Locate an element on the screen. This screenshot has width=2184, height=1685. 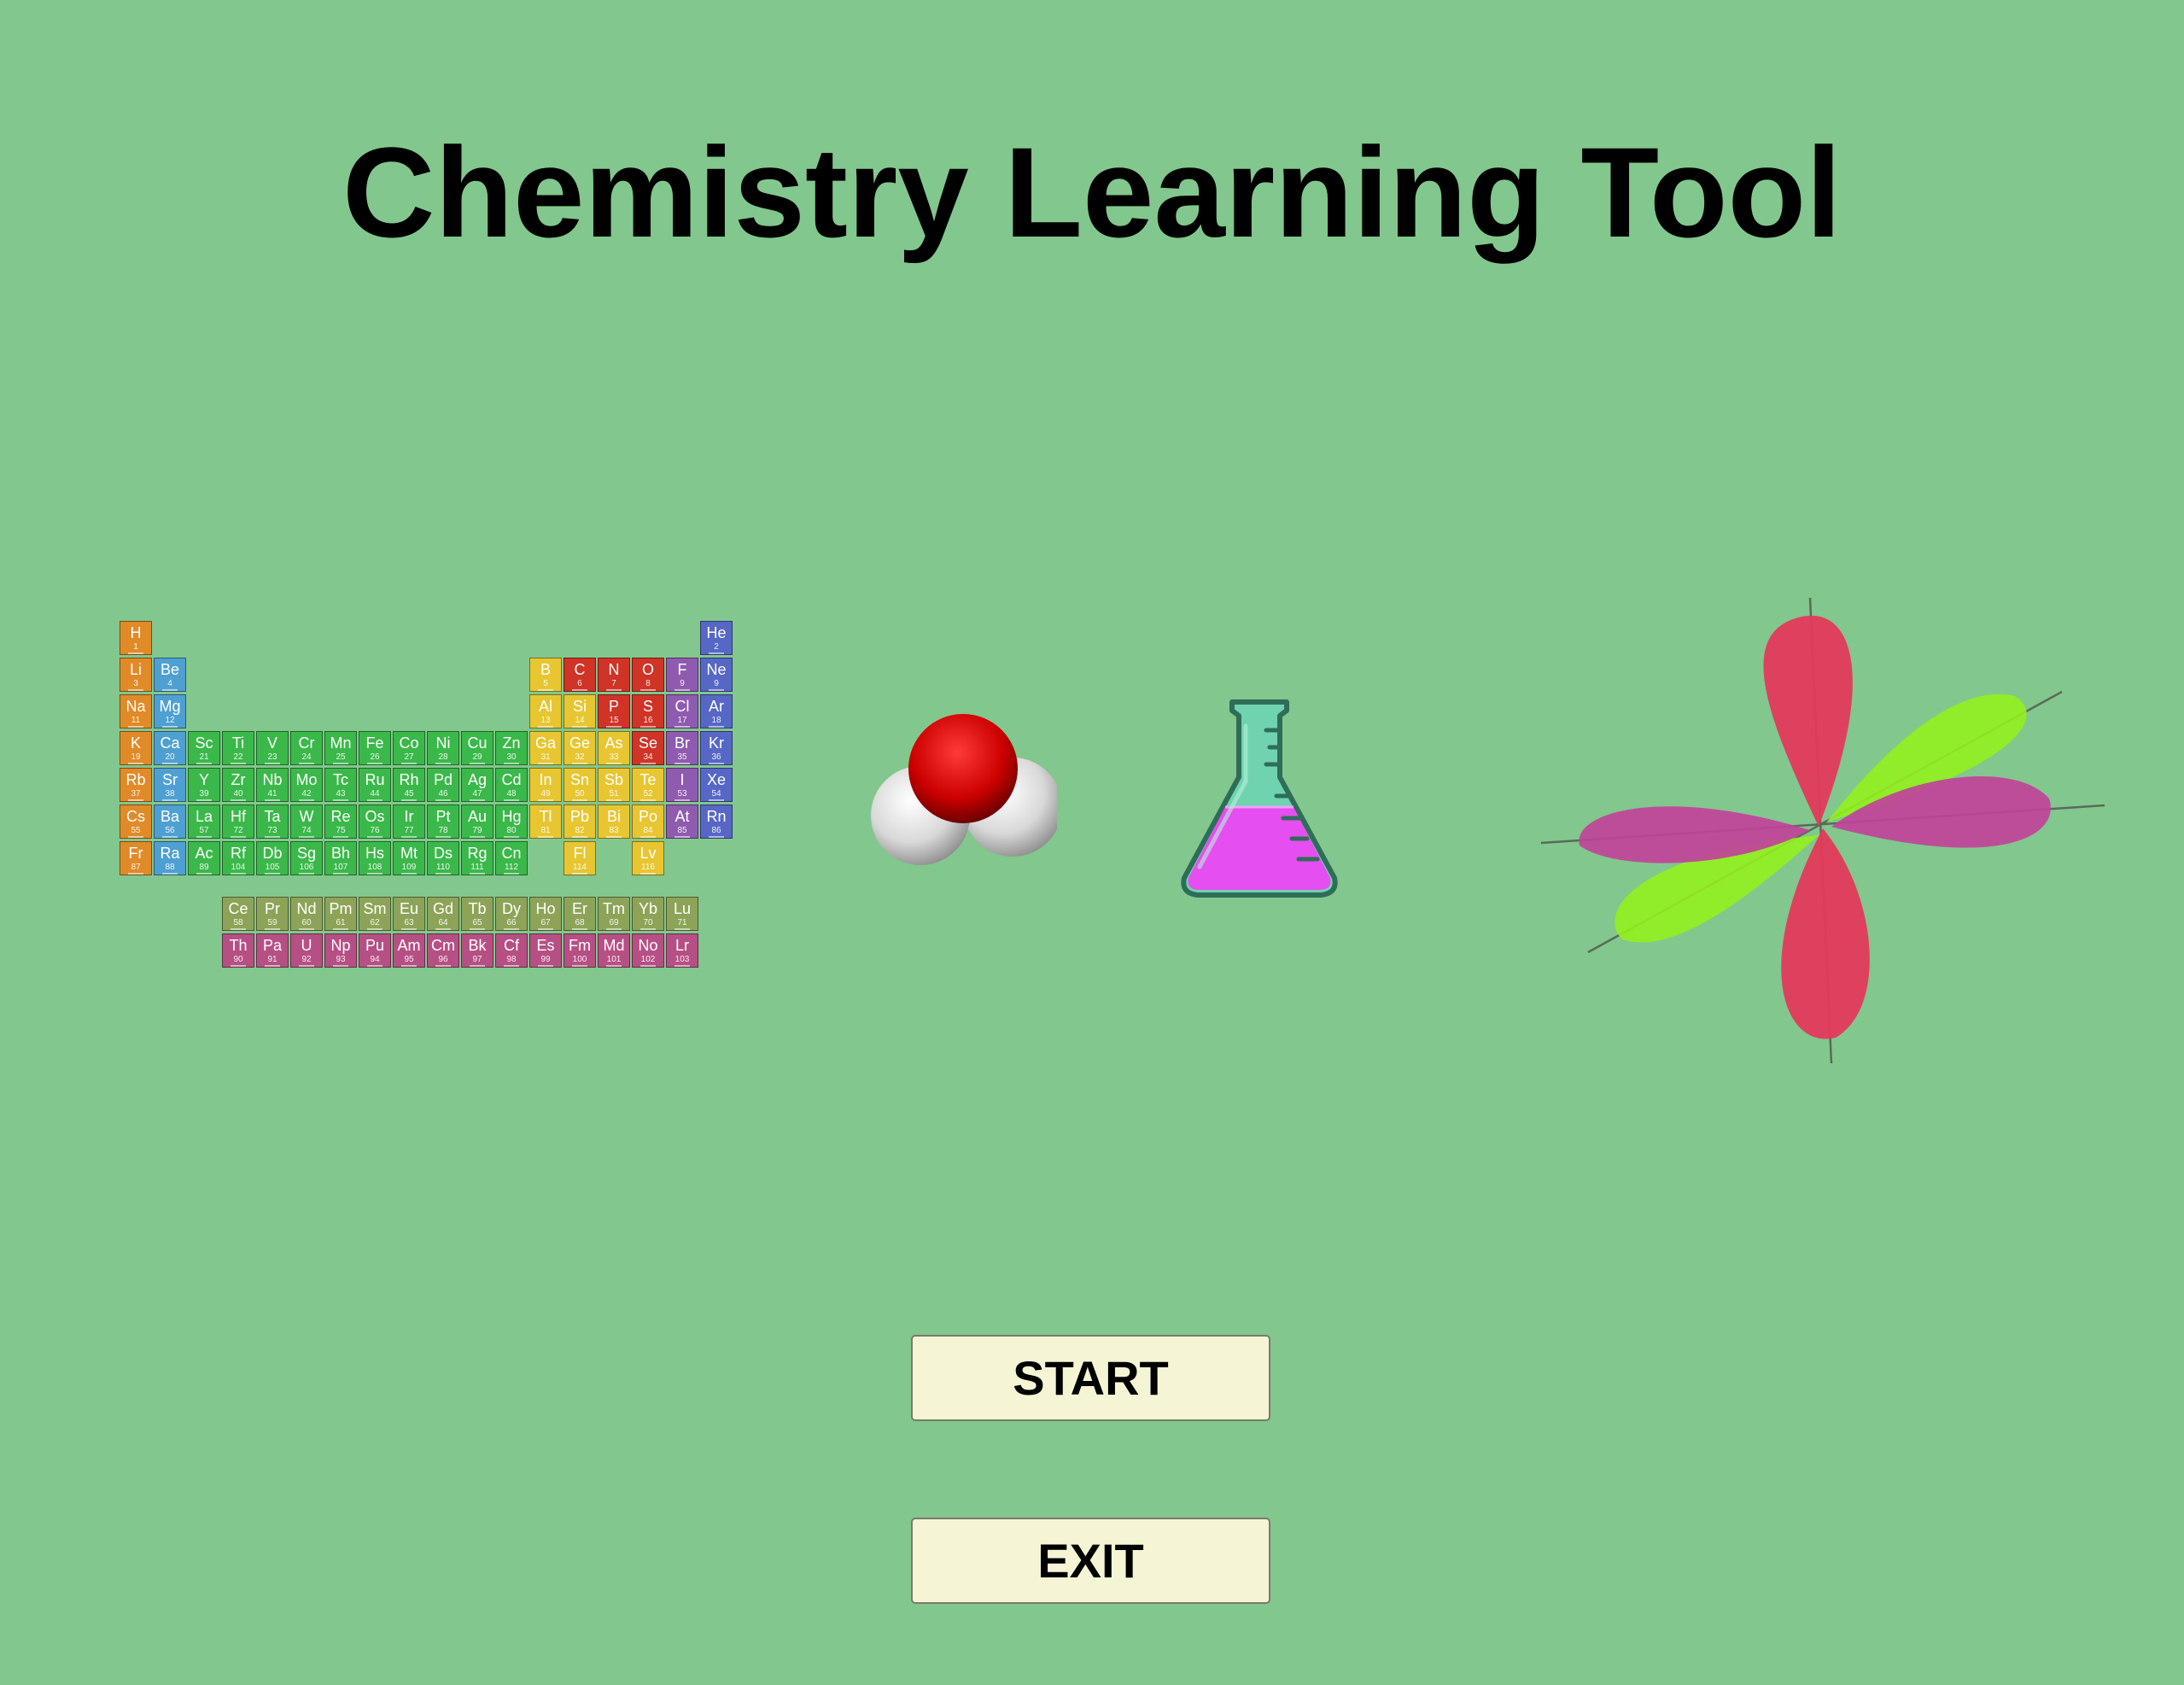
element-number: 60 is located at coordinates (306, 922).